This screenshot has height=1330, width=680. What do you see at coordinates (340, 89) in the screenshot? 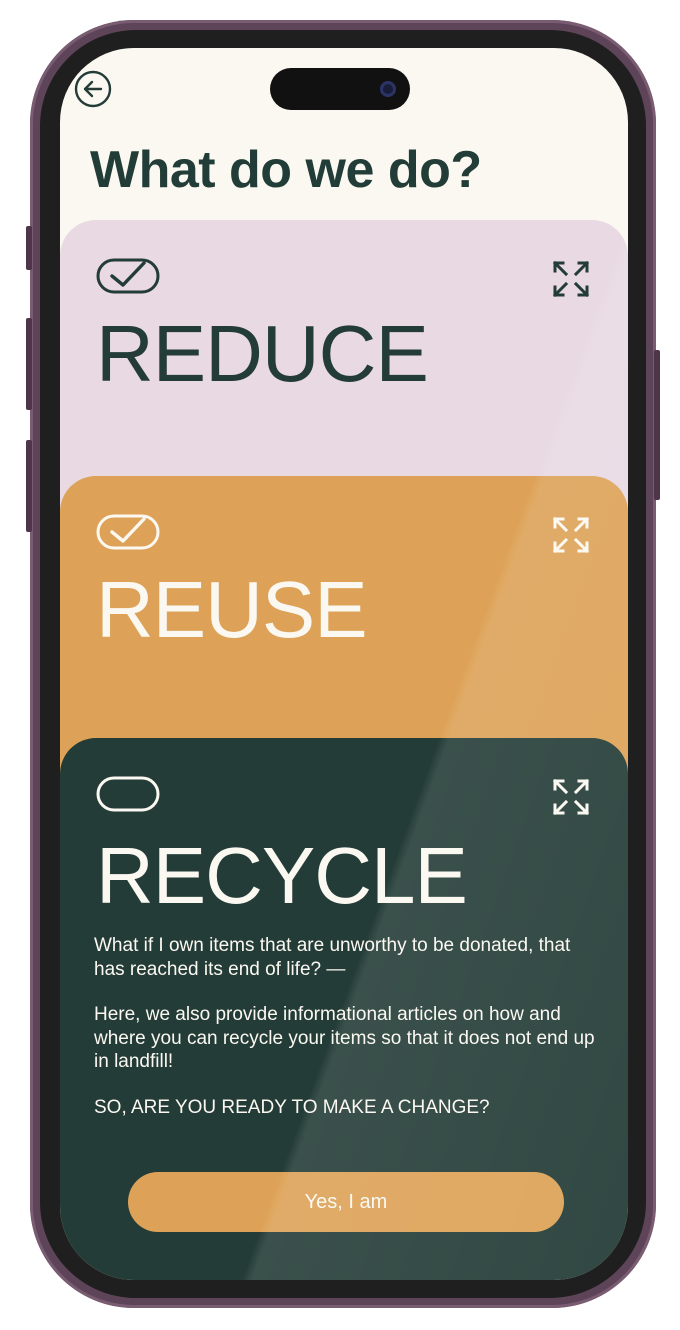
I see `dynamic-island` at bounding box center [340, 89].